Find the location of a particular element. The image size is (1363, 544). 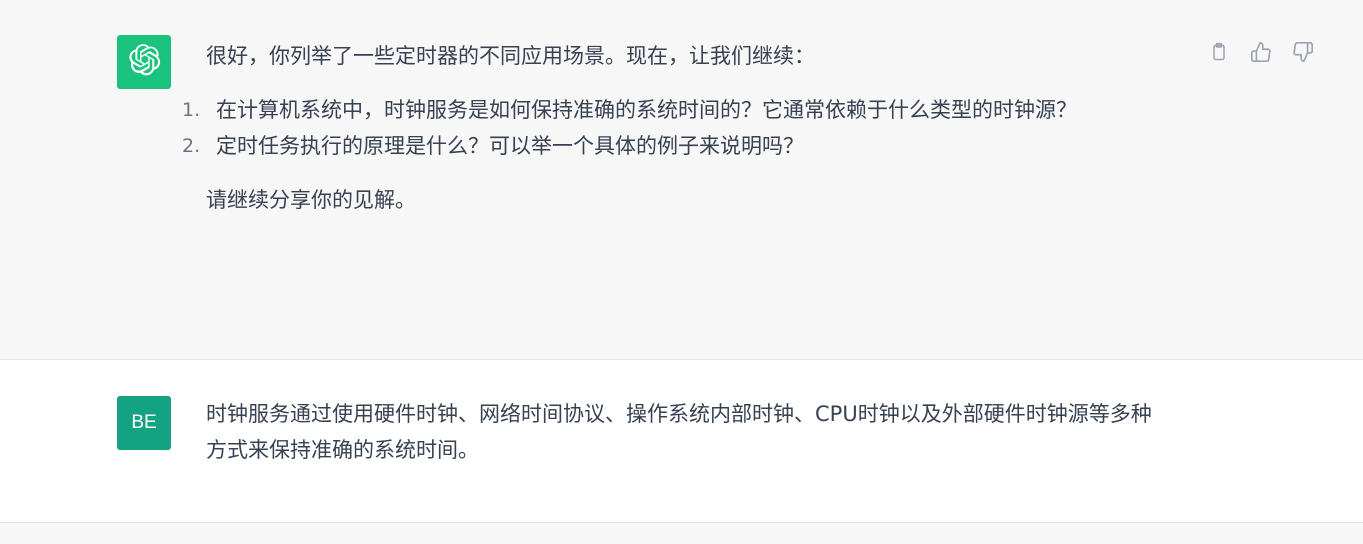

user-avatar-initials: BE is located at coordinates (144, 422).